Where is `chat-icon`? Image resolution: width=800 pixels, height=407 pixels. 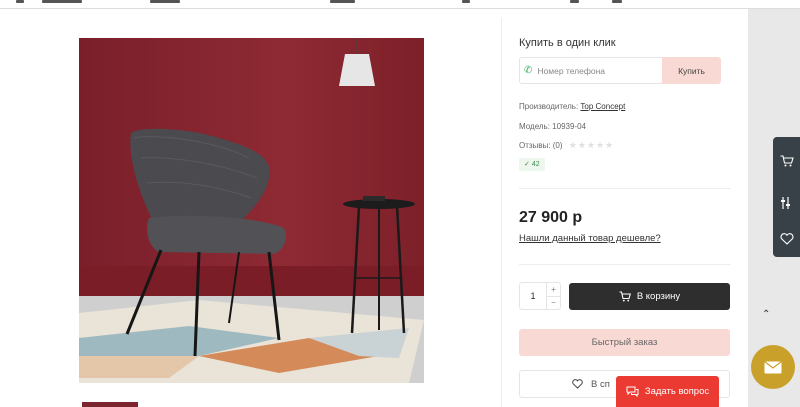 chat-icon is located at coordinates (632, 391).